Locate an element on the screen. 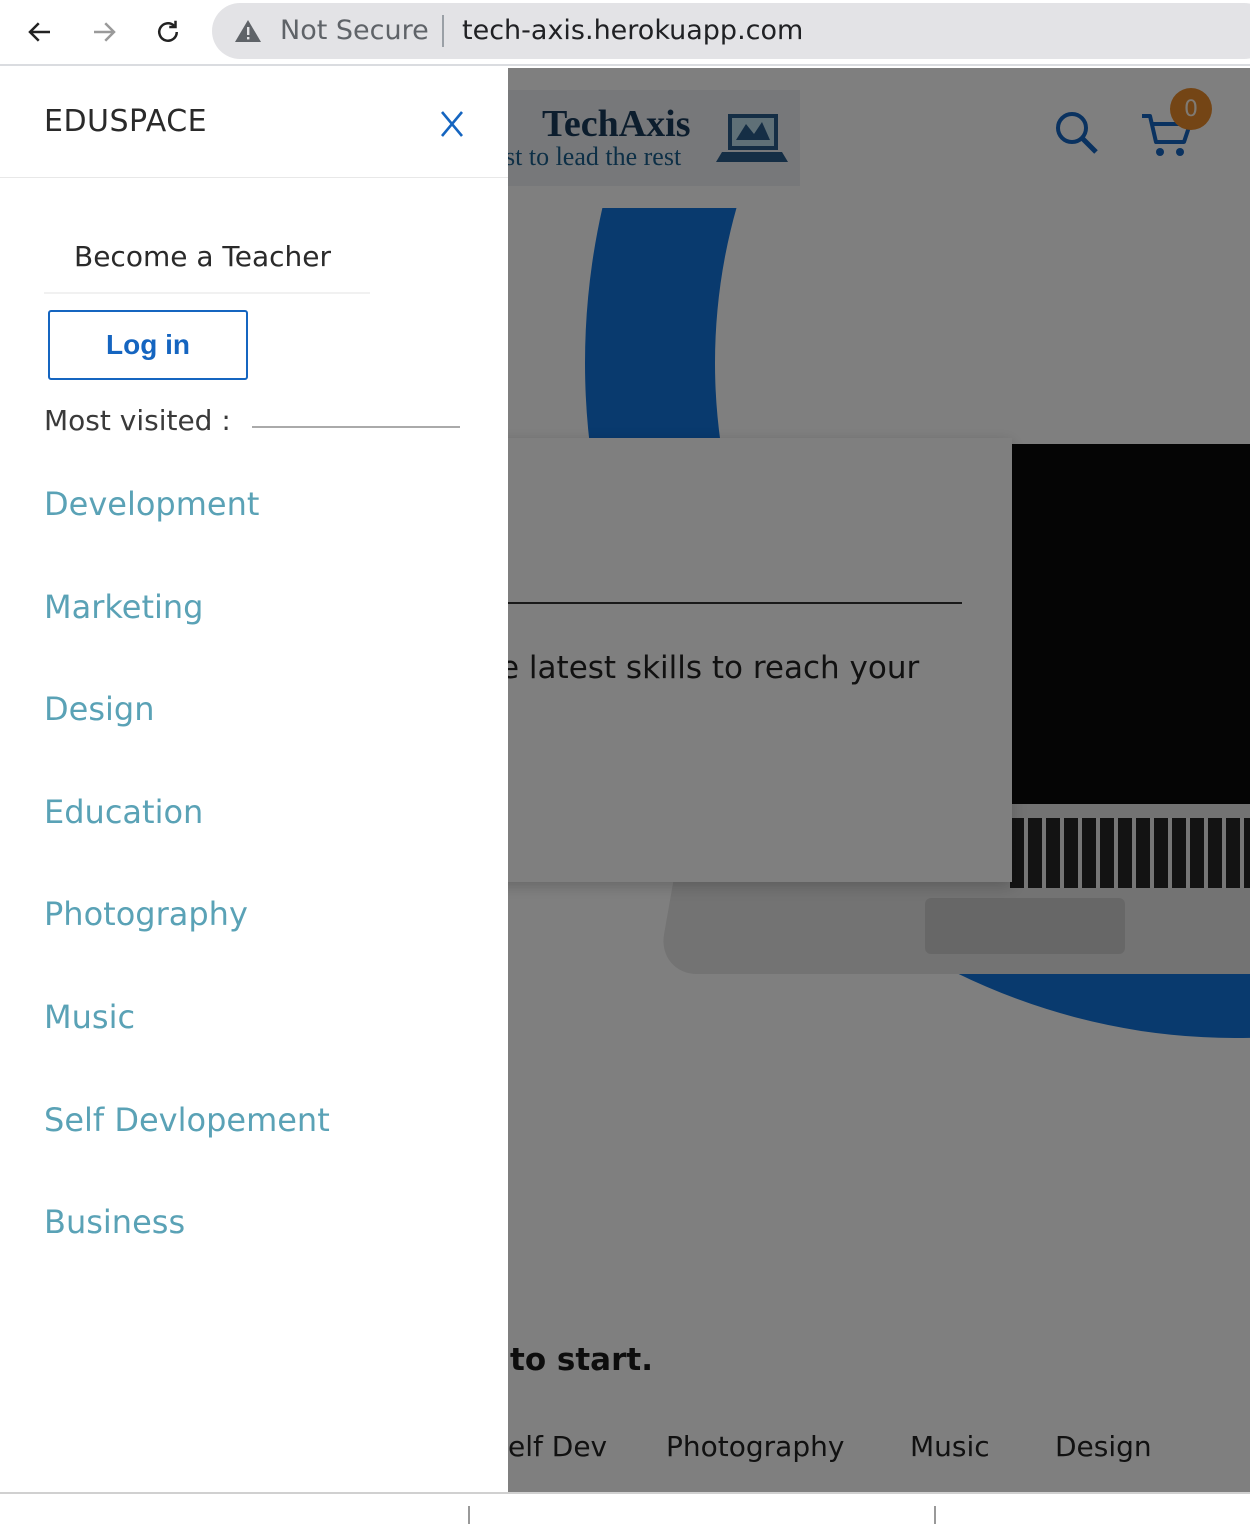  bottom-bar is located at coordinates (625, 1508).